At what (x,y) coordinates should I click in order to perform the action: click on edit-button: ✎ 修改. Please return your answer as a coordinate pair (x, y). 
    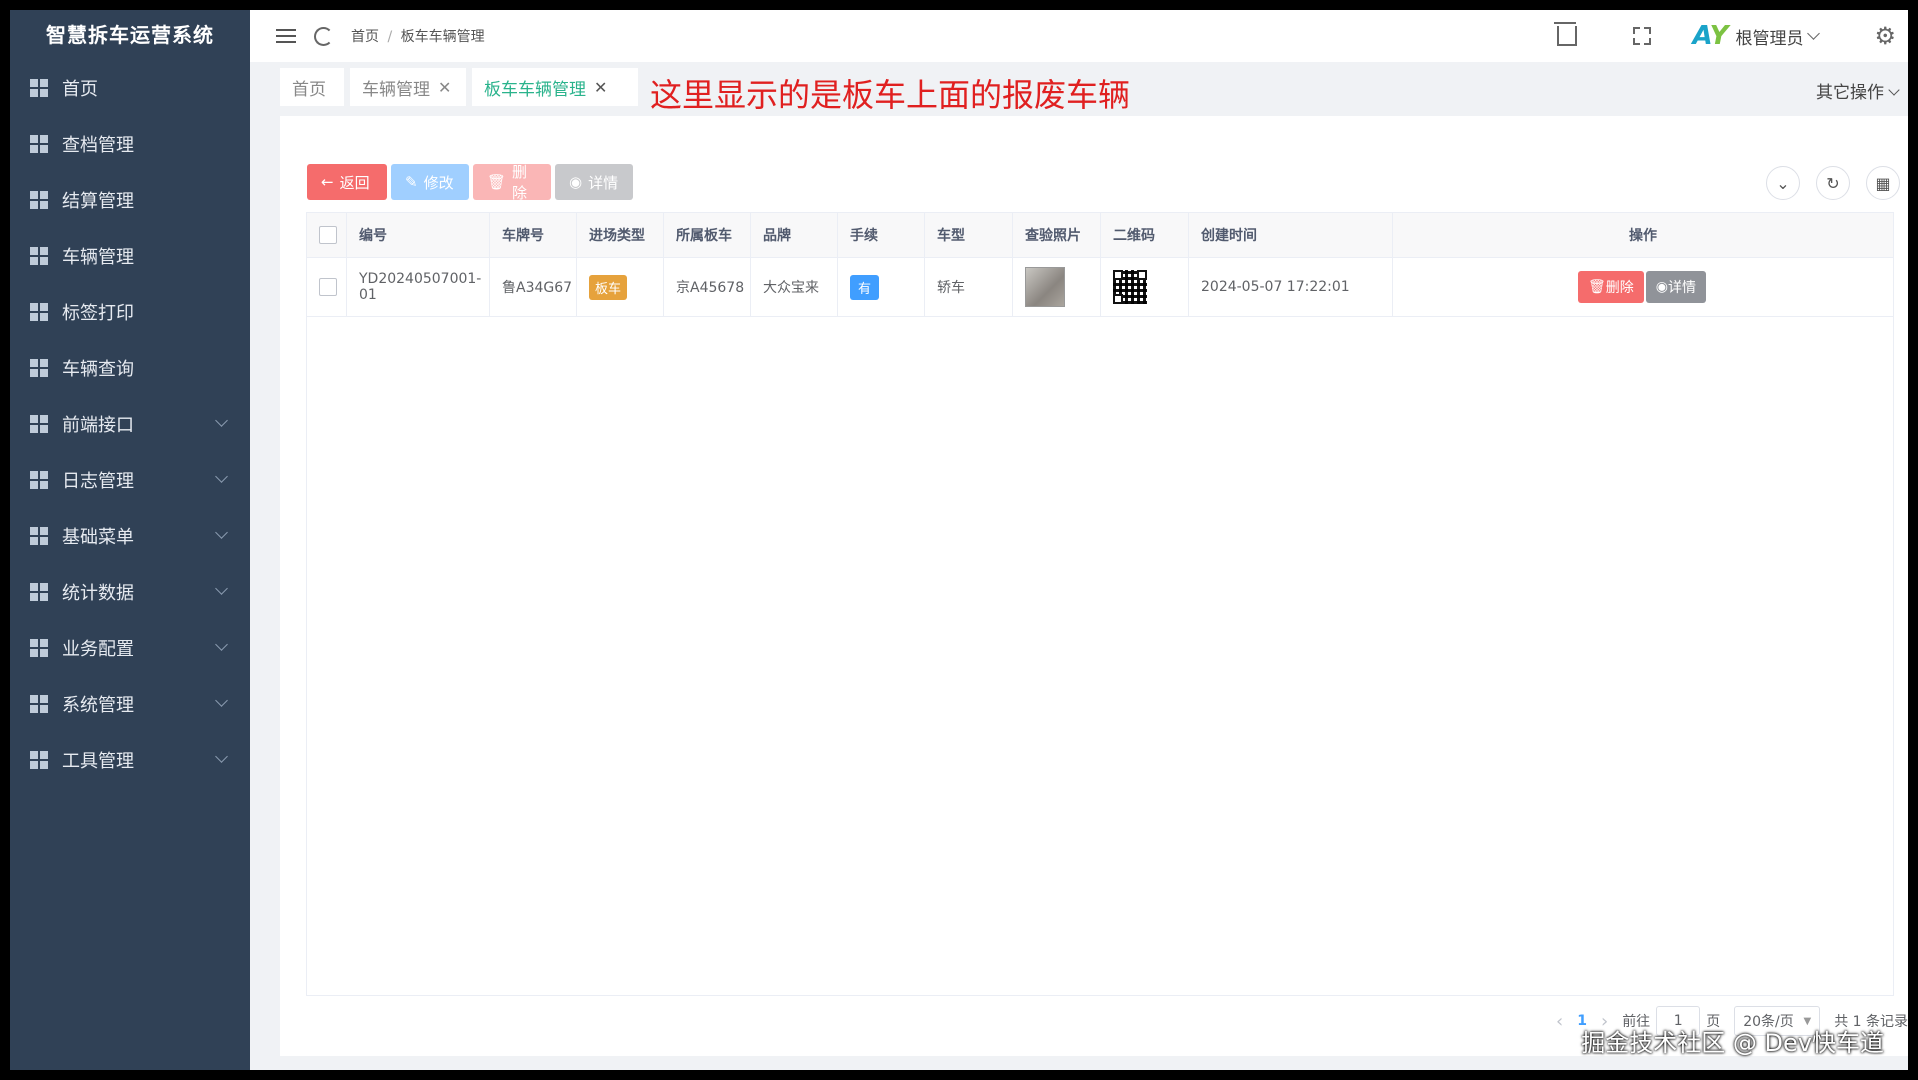
    Looking at the image, I should click on (430, 182).